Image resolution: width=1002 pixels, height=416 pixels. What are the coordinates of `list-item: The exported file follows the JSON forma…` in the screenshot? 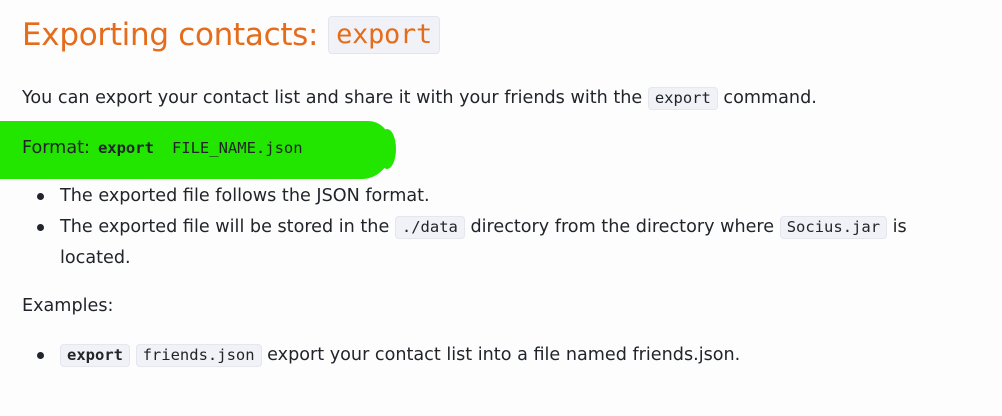 It's located at (492, 196).